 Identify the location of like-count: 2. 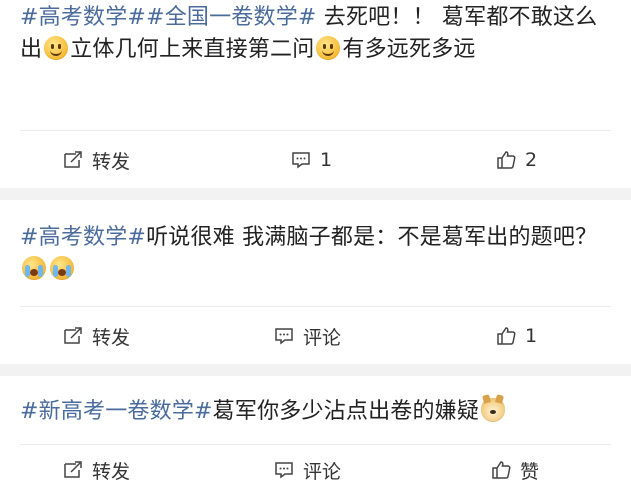
(531, 160).